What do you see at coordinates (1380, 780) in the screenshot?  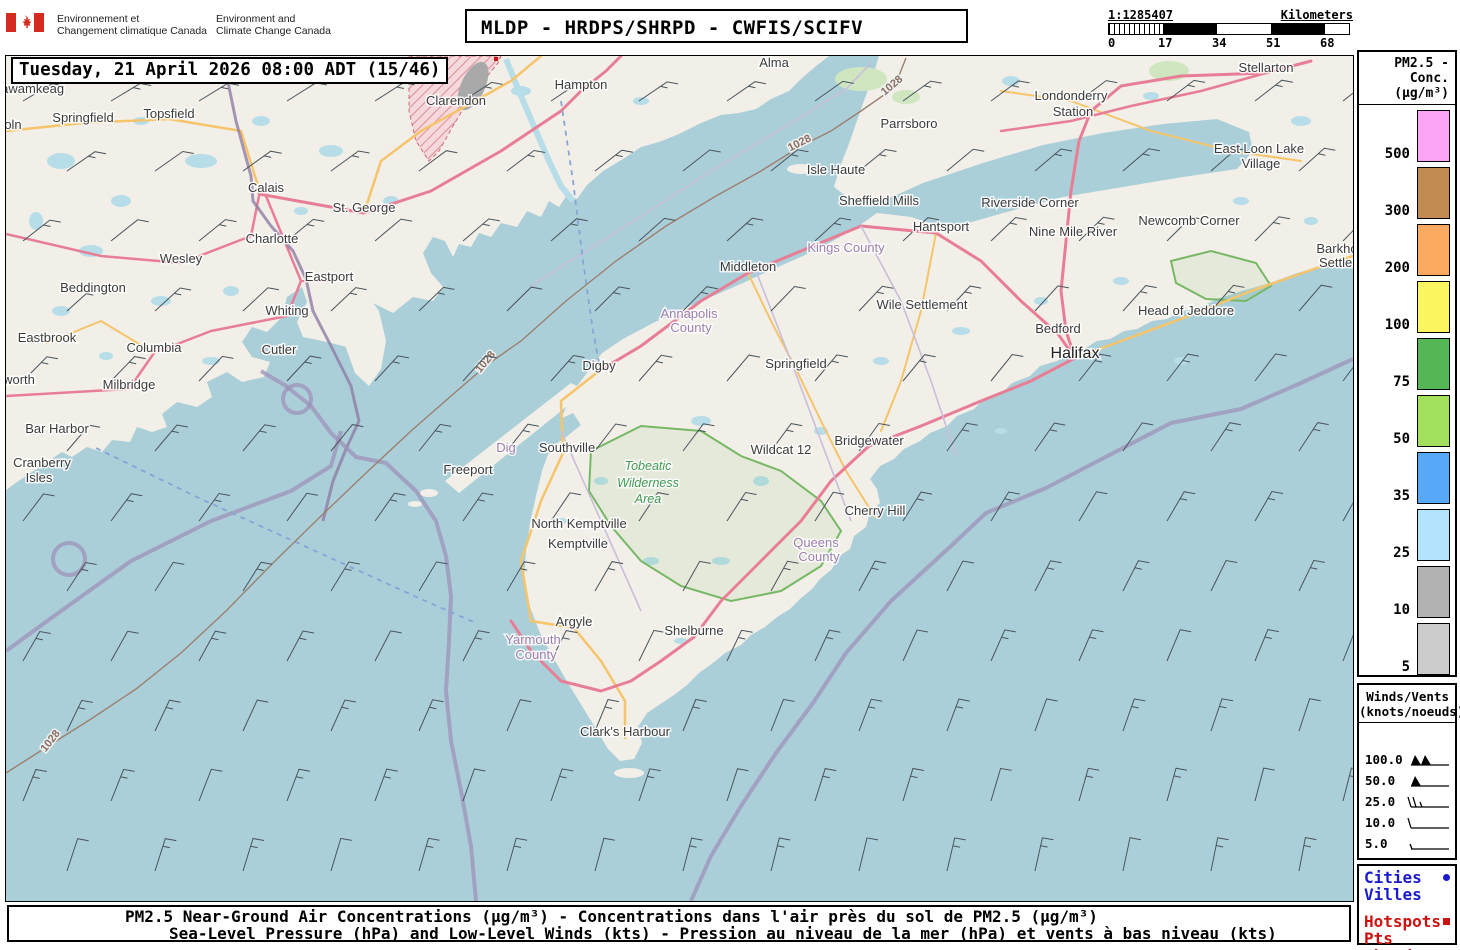 I see `wind-speed-label: 50.0` at bounding box center [1380, 780].